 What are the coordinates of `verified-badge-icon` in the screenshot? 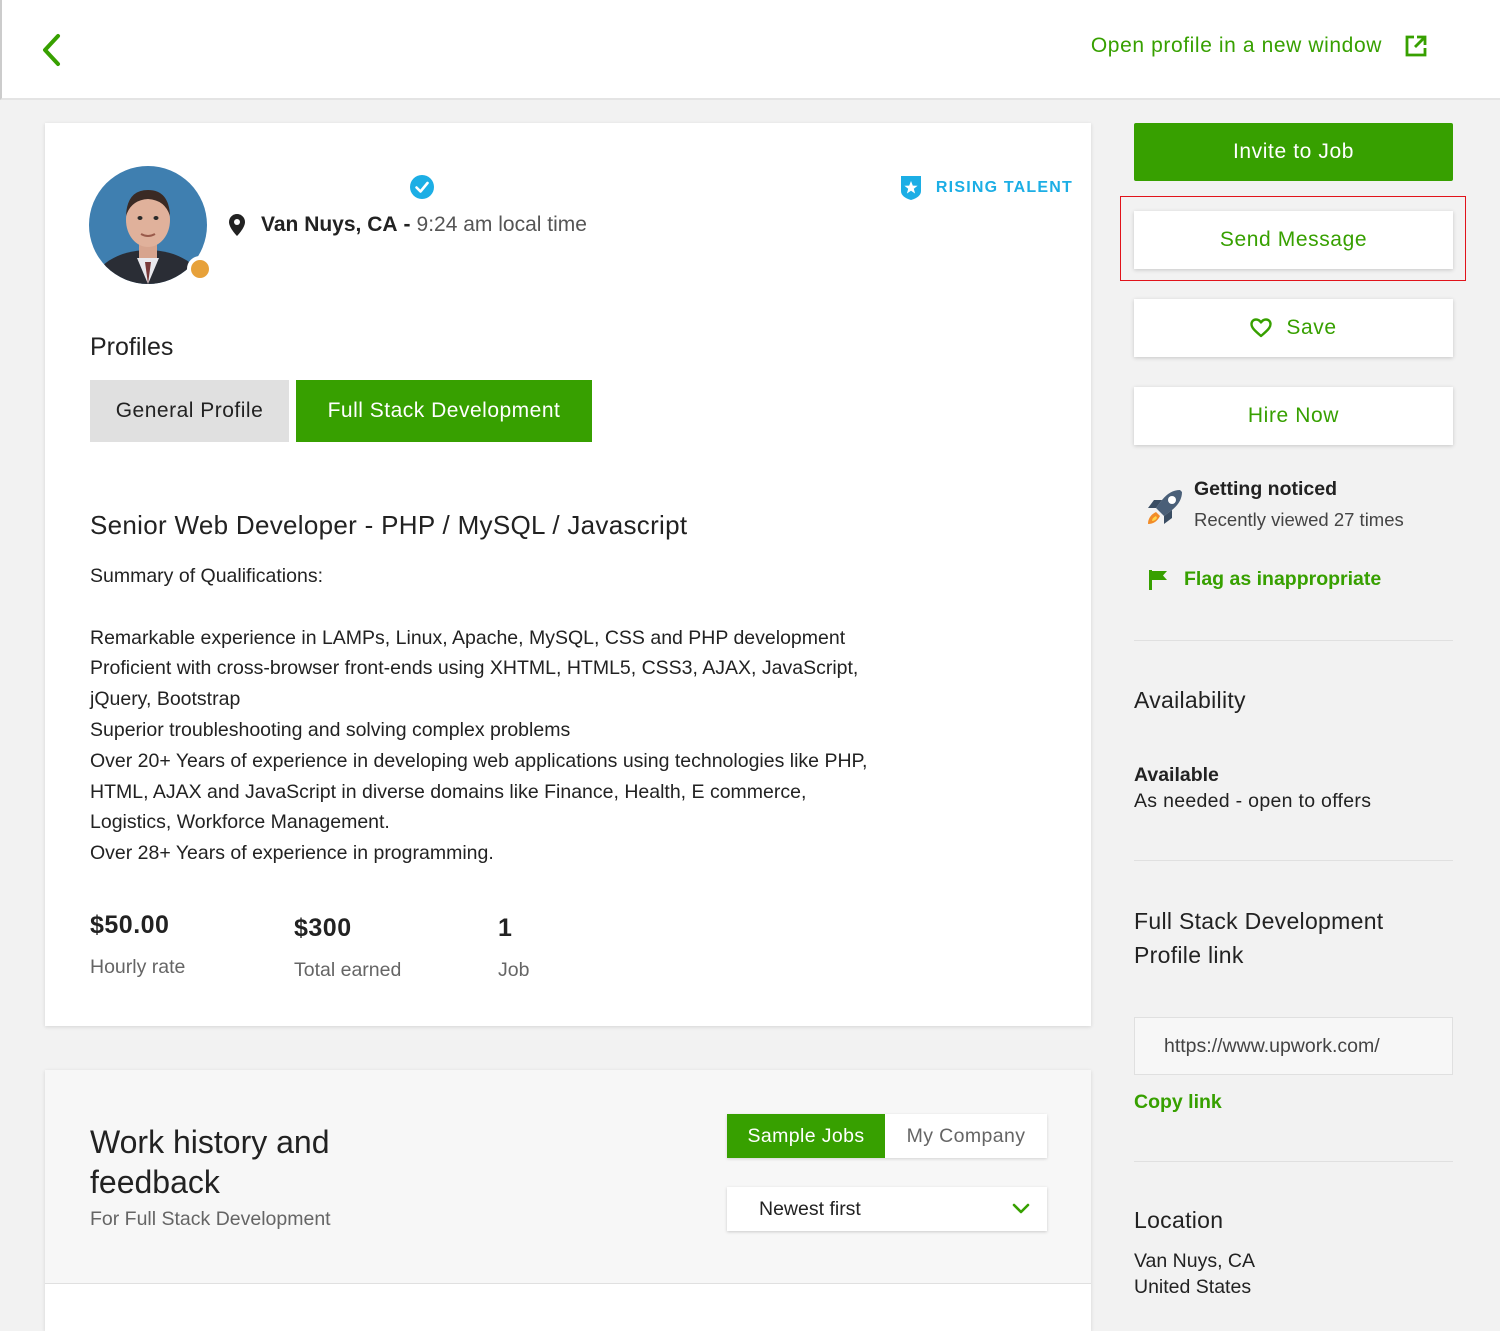 It's located at (422, 187).